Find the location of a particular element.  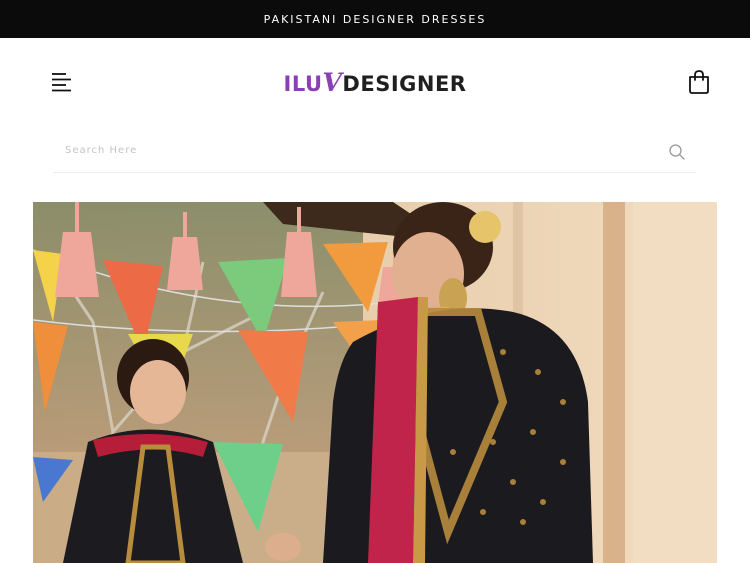

site-logo: ILUVDESIGNER is located at coordinates (375, 82).